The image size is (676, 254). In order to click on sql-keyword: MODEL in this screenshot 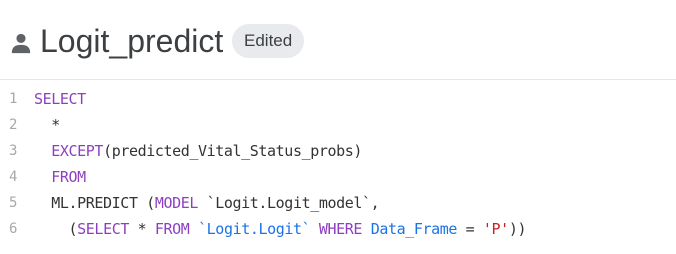, I will do `click(176, 203)`.